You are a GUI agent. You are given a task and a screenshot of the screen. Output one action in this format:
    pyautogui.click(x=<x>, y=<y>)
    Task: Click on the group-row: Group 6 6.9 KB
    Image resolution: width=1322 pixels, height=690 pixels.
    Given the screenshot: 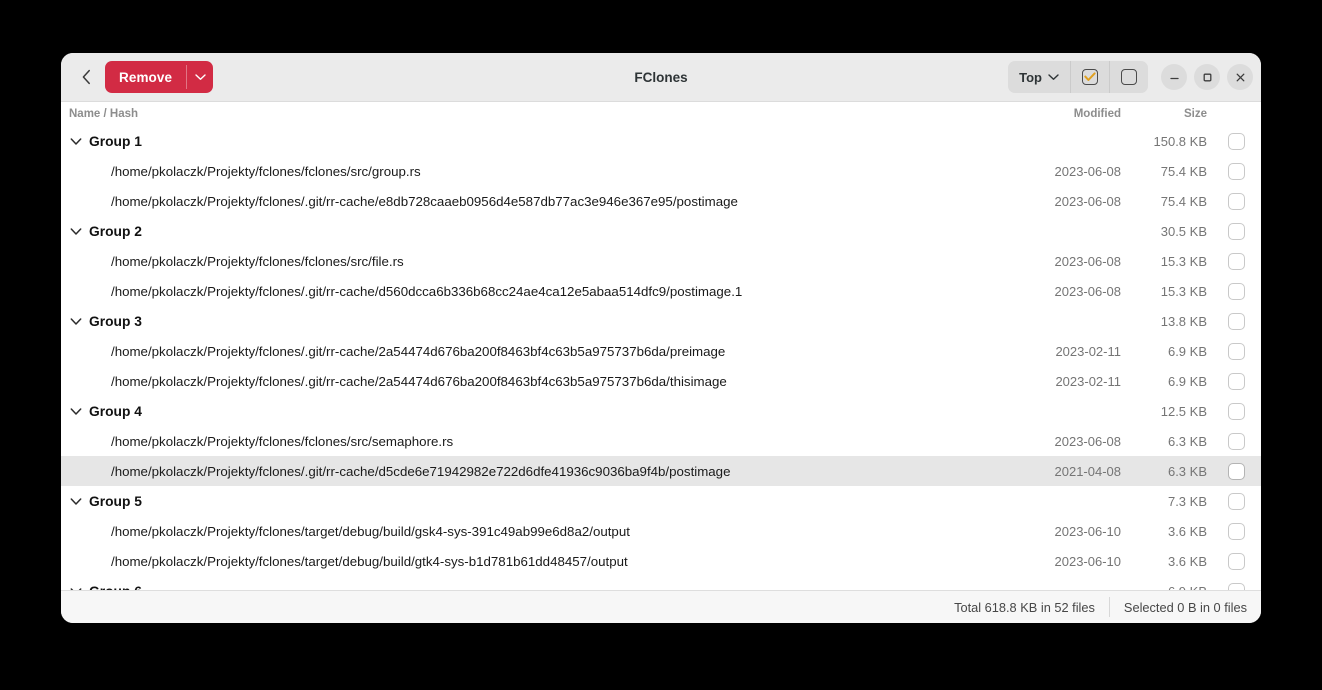 What is the action you would take?
    pyautogui.click(x=661, y=583)
    